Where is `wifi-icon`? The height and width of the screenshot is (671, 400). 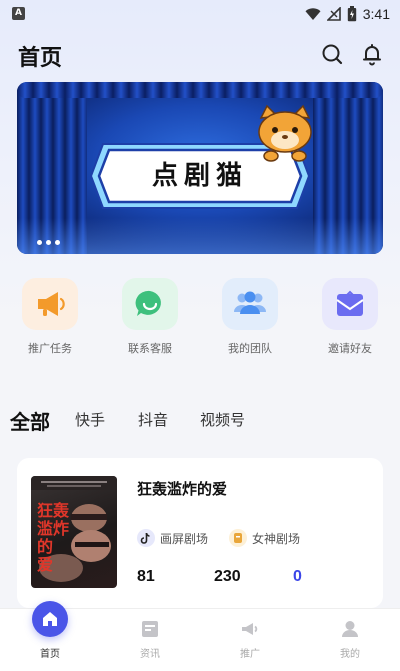
wifi-icon is located at coordinates (313, 14).